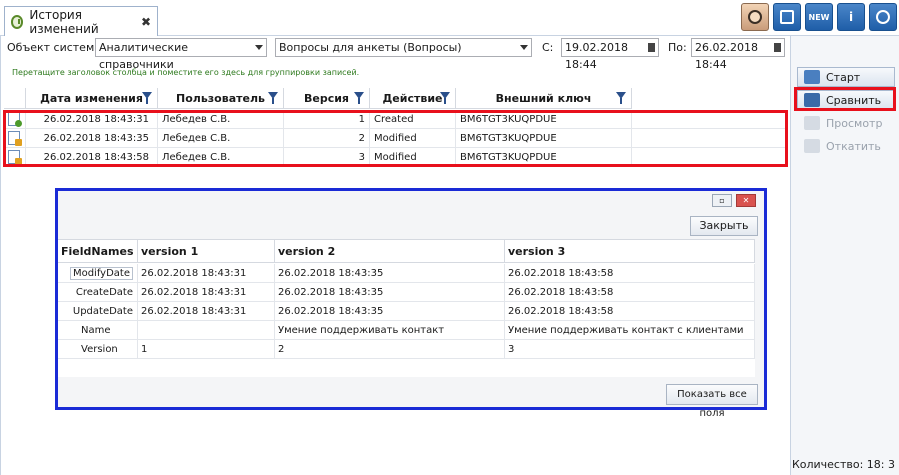 The image size is (899, 475). Describe the element at coordinates (15, 98) in the screenshot. I see `column-header-icon` at that location.